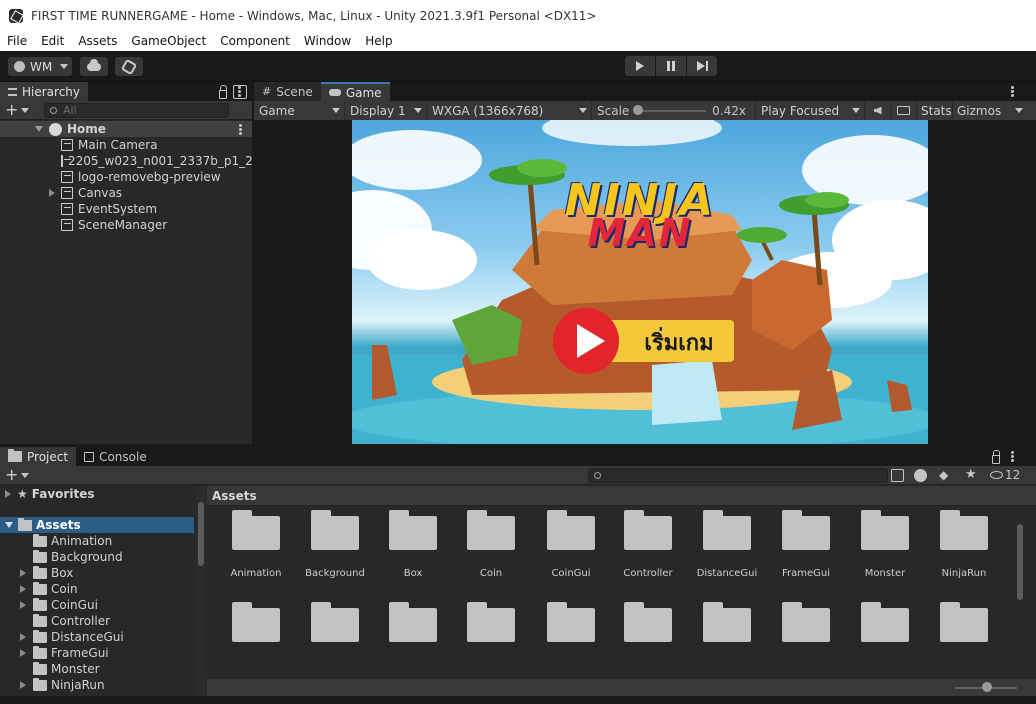  Describe the element at coordinates (971, 474) in the screenshot. I see `favorite-star-icon: ★` at that location.